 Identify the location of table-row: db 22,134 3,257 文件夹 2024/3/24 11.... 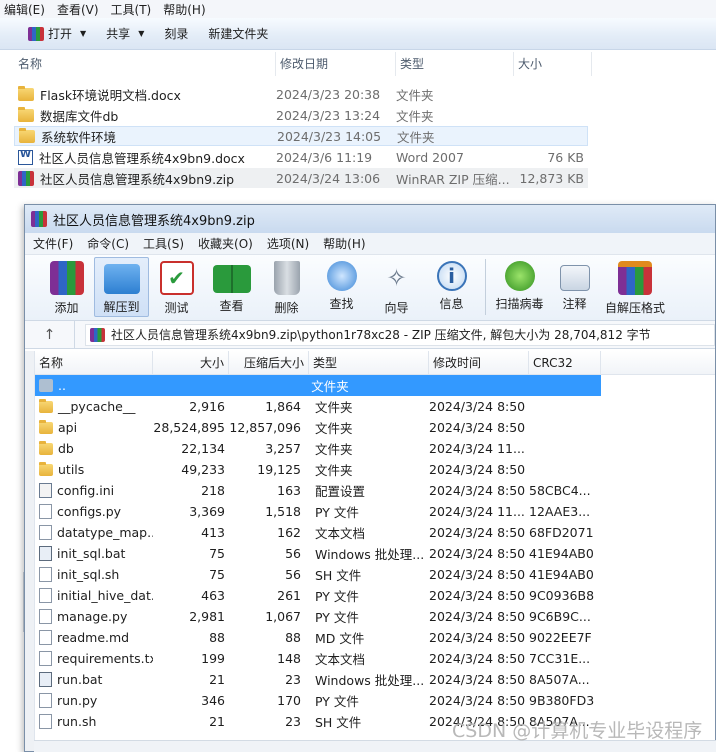
(375, 448).